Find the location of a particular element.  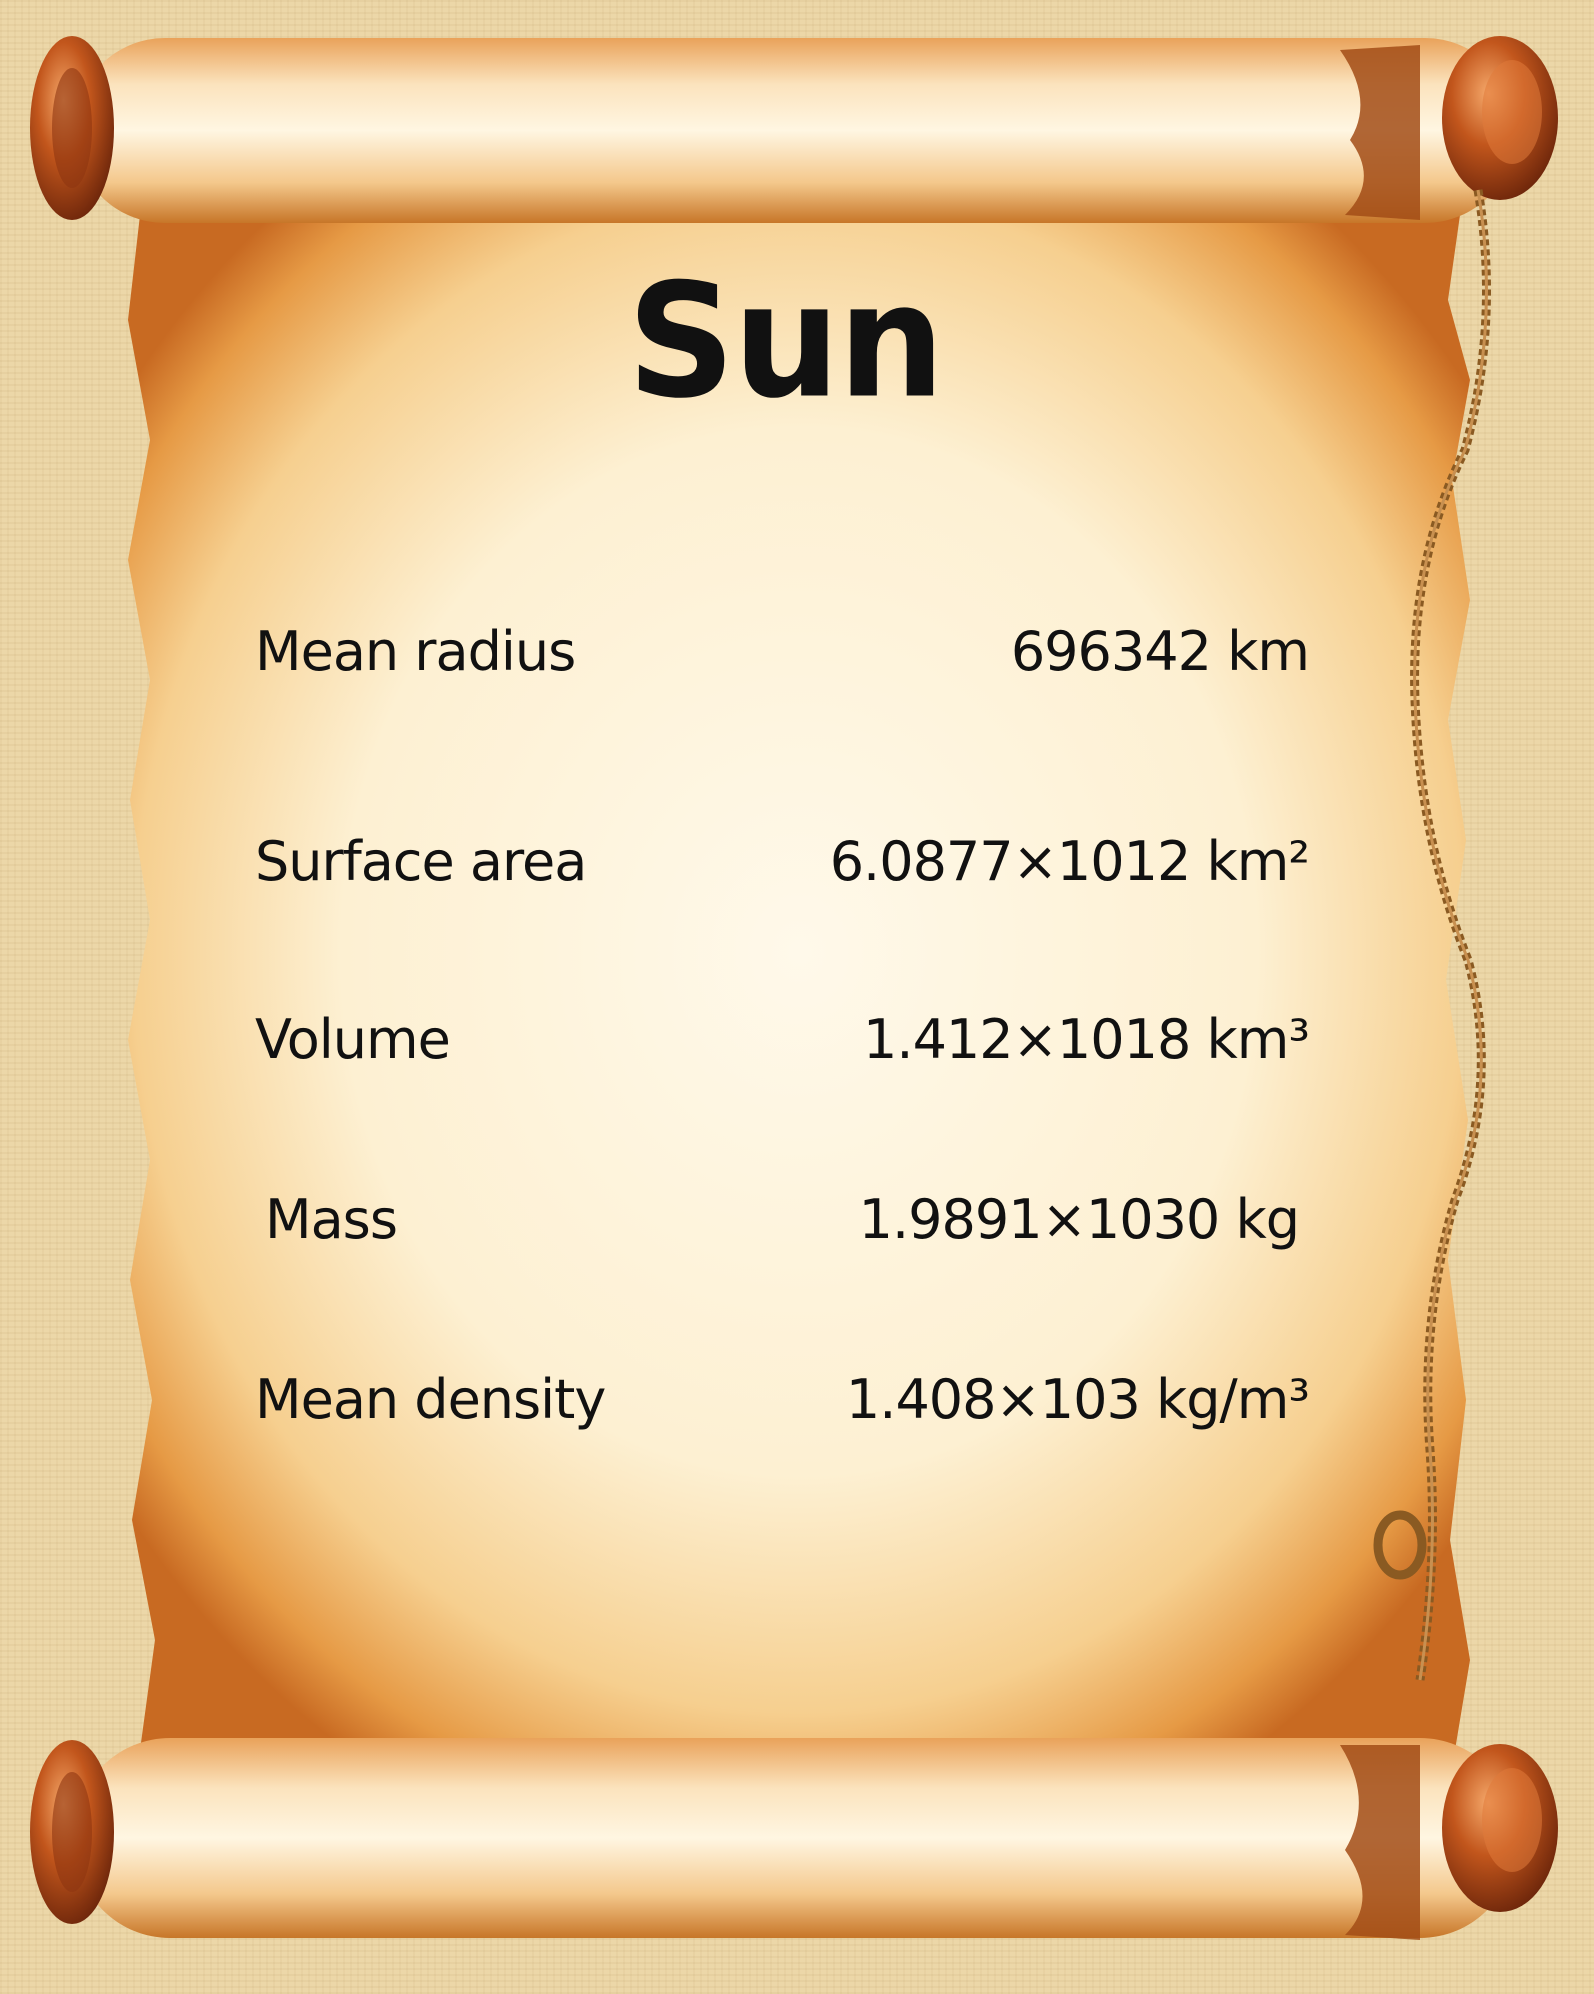

row-value-volume: 1.412×1018 km³ is located at coordinates (1086, 1039).